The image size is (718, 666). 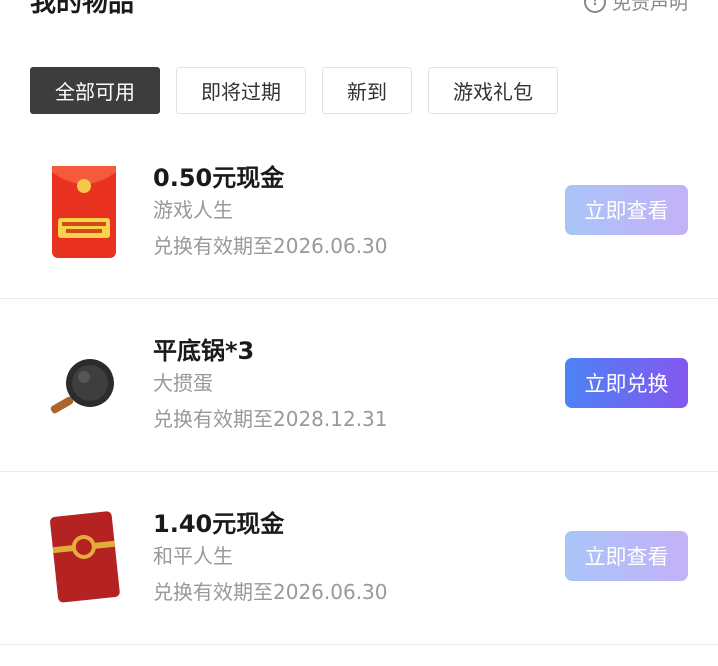 What do you see at coordinates (594, 6) in the screenshot?
I see `info-icon: !` at bounding box center [594, 6].